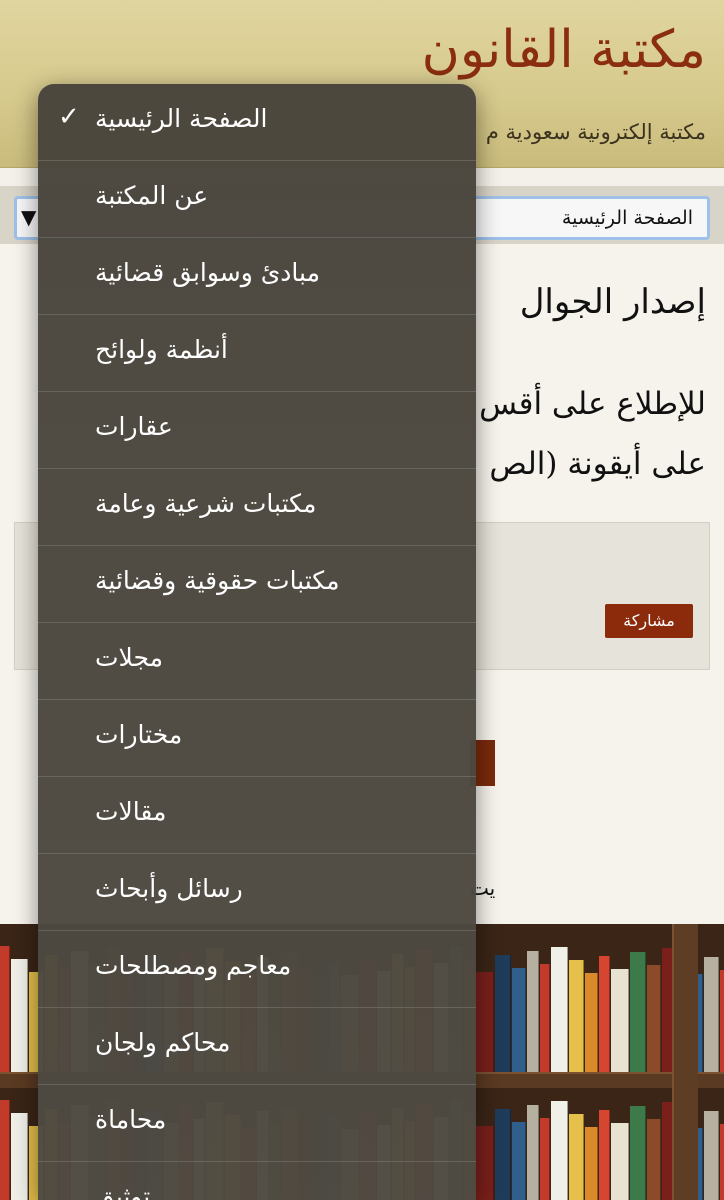  What do you see at coordinates (627, 218) in the screenshot?
I see `select-value: الصفحة الرئيسية` at bounding box center [627, 218].